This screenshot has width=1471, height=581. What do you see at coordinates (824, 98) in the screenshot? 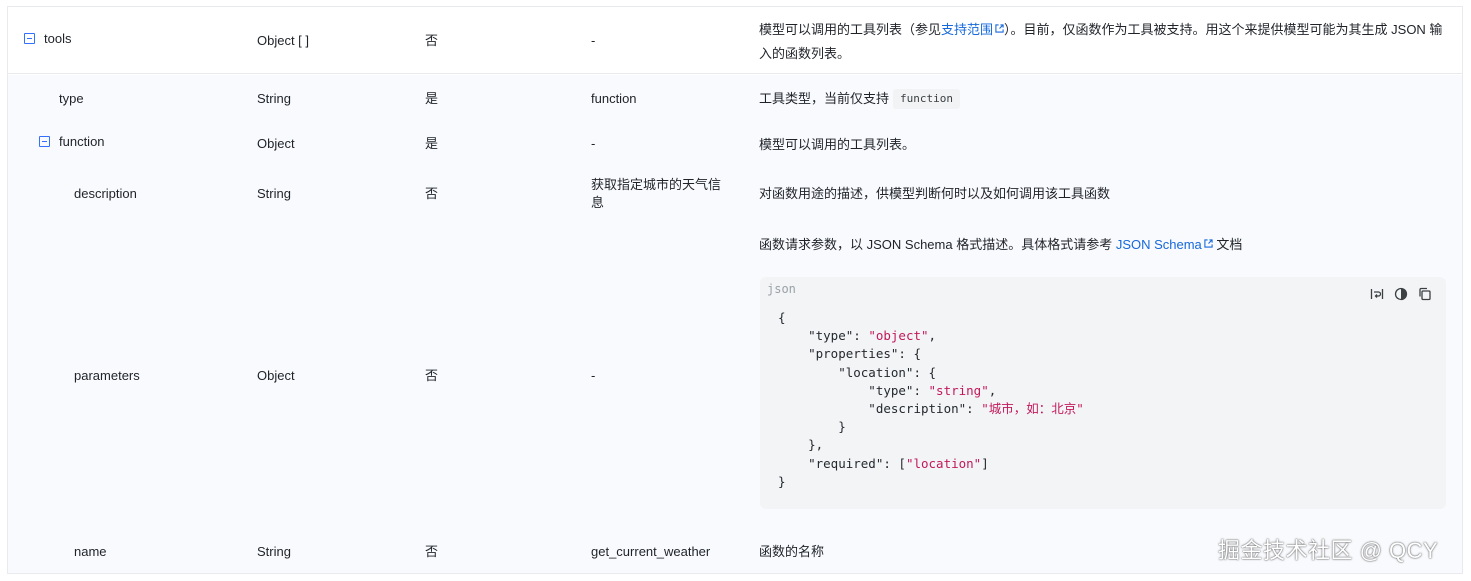
I see `param-description: 工具类型，当前仅支持` at bounding box center [824, 98].